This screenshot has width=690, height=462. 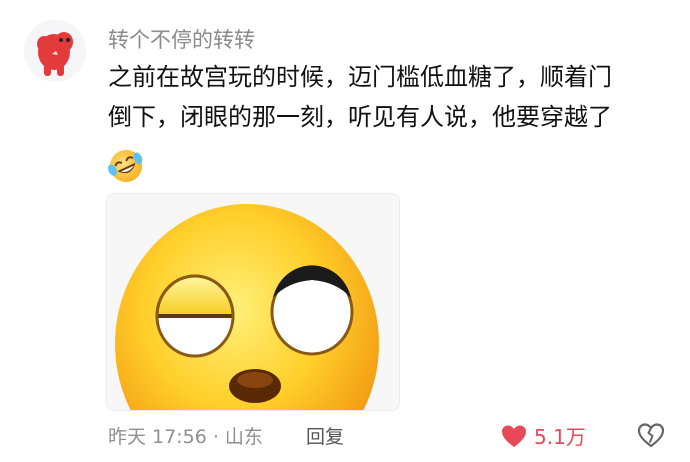 I want to click on reply-button: 回复, so click(x=325, y=435).